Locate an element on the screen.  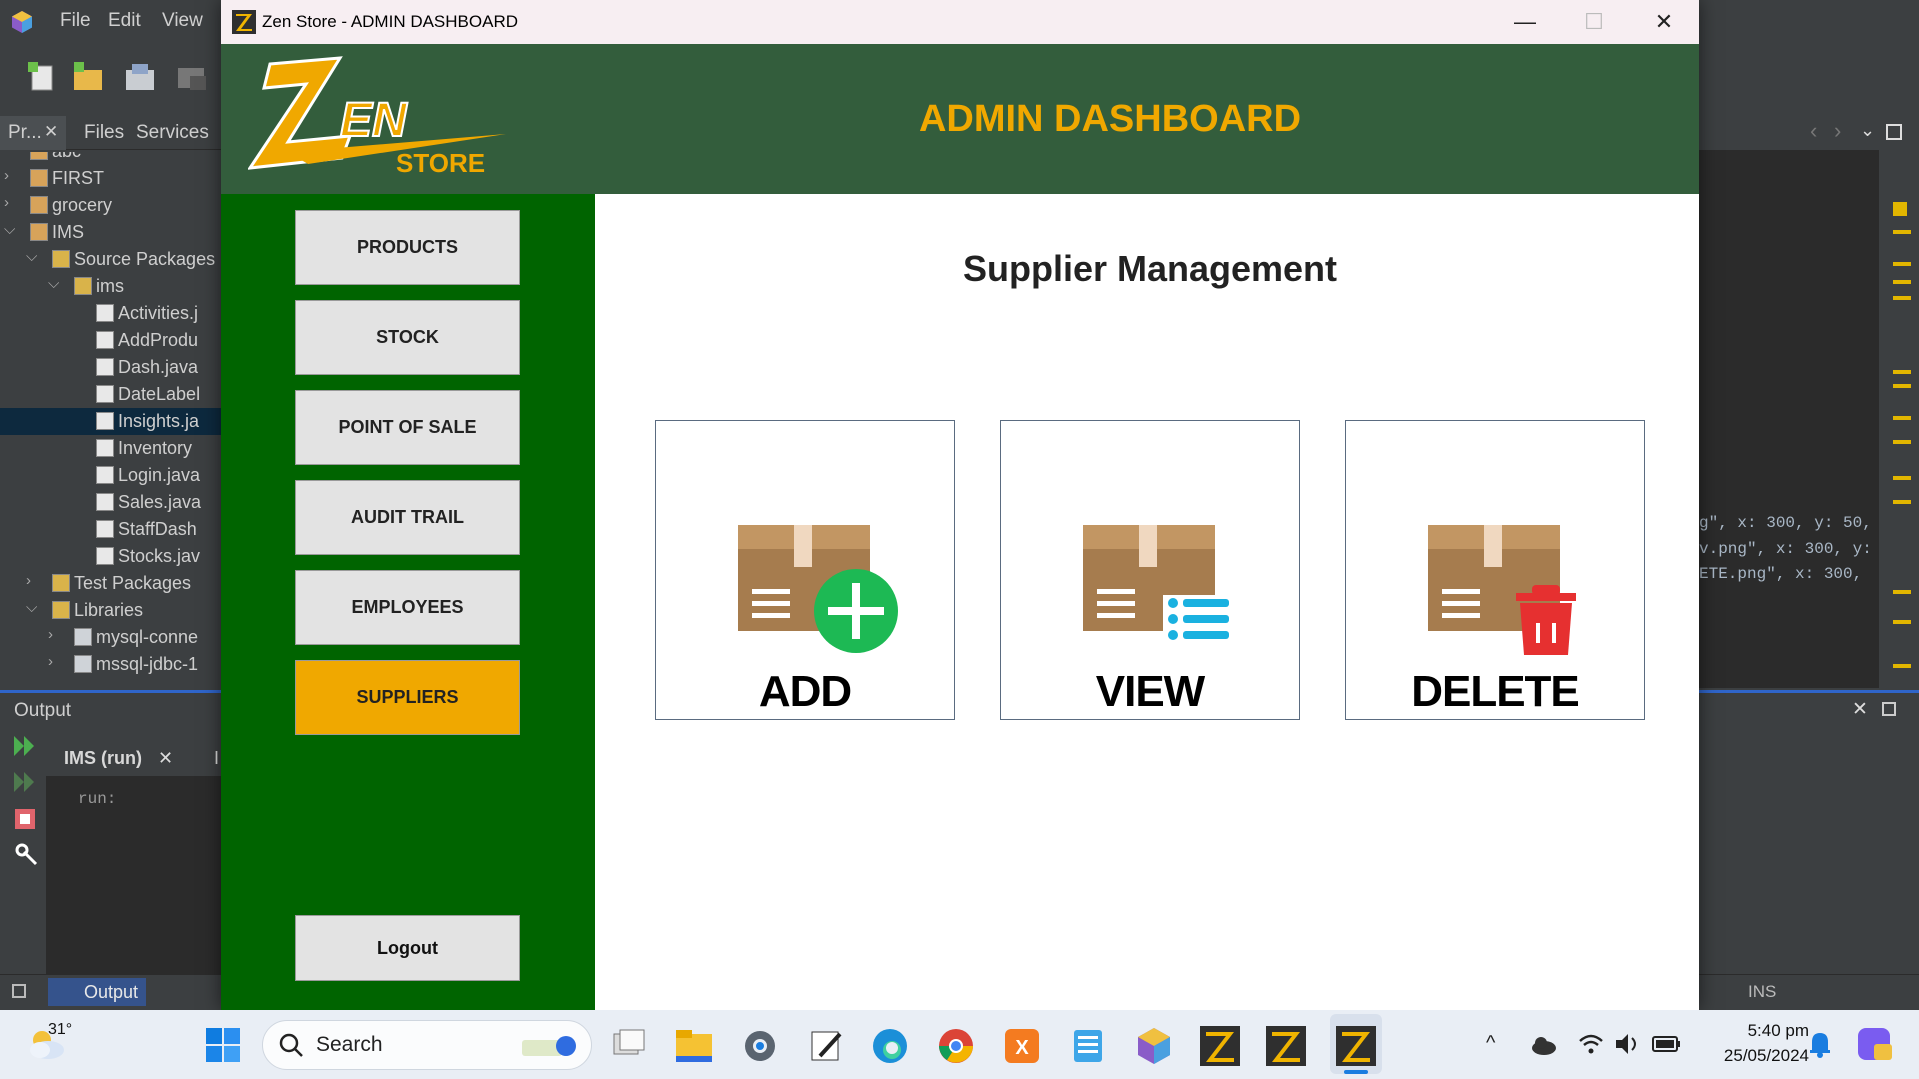
chevron-up-icon: ^ is located at coordinates (1490, 1043).